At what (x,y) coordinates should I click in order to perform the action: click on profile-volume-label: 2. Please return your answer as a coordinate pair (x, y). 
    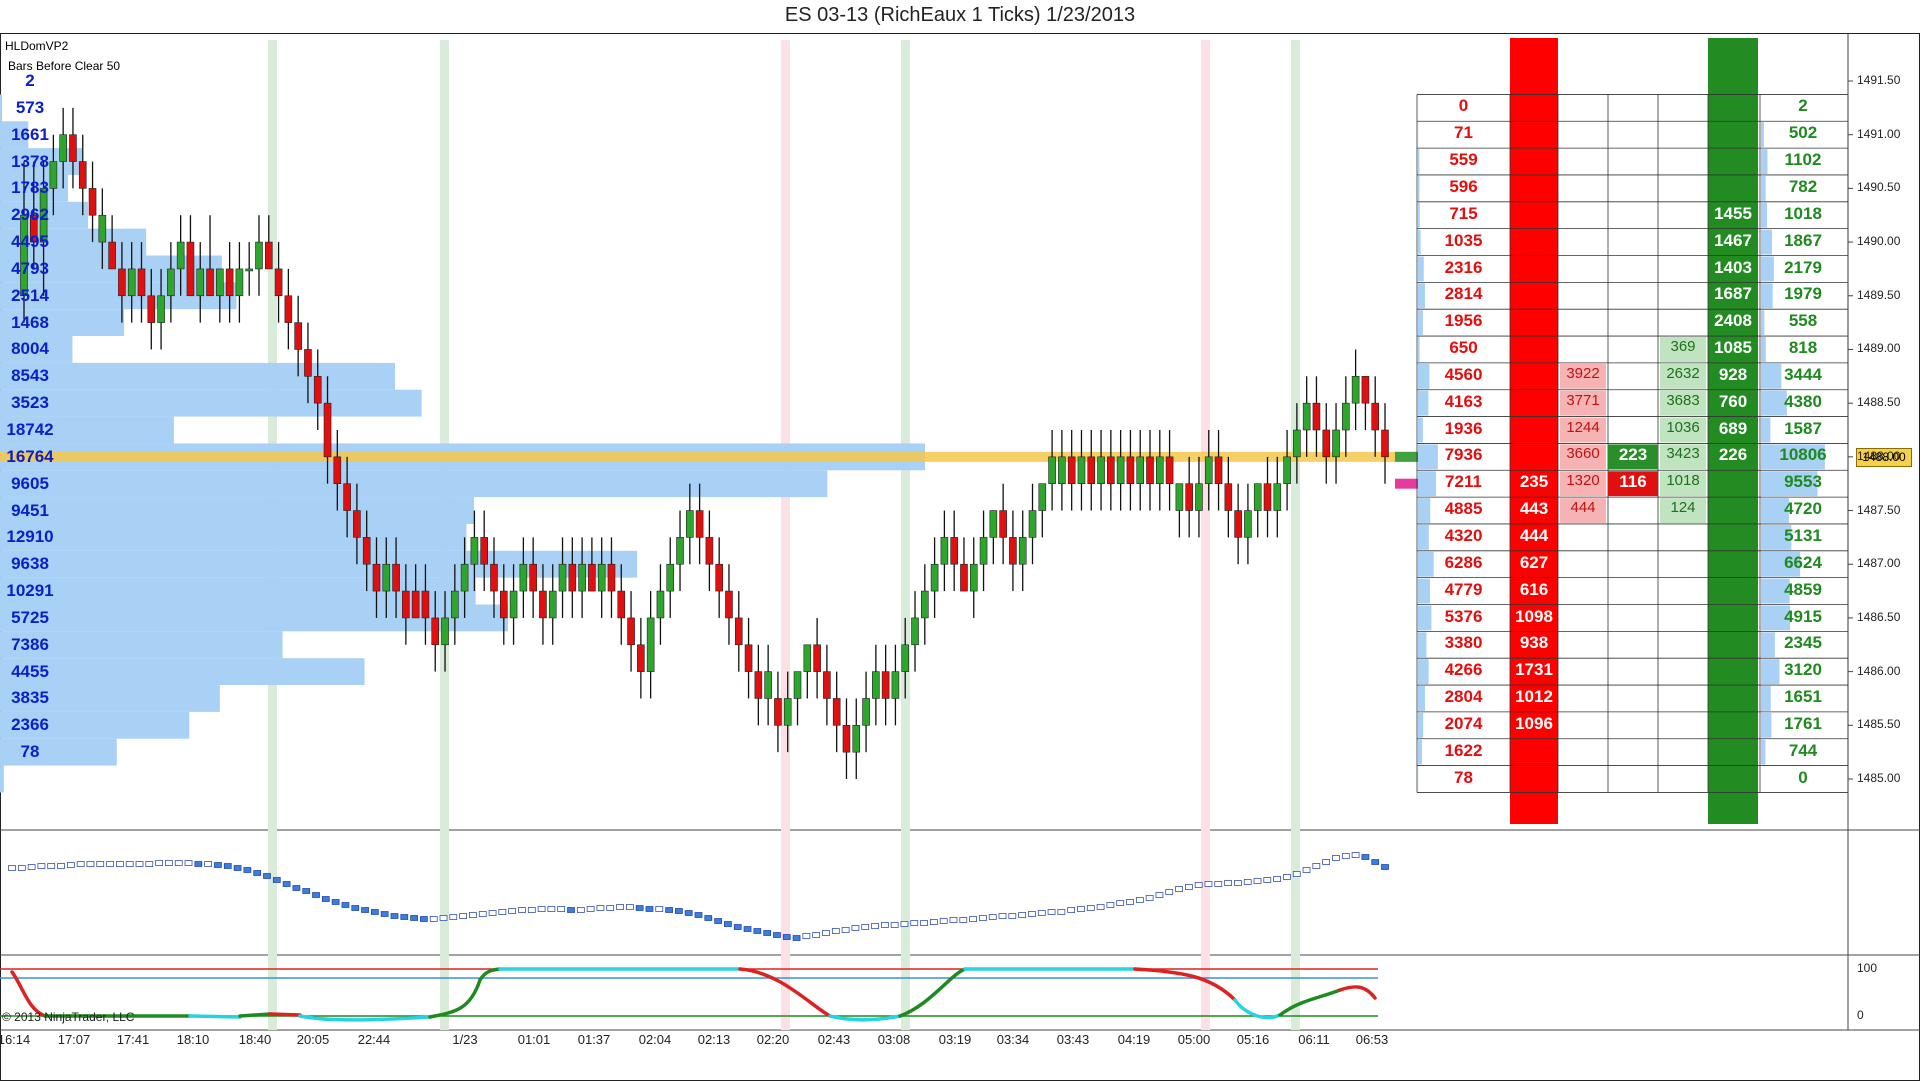
    Looking at the image, I should click on (30, 80).